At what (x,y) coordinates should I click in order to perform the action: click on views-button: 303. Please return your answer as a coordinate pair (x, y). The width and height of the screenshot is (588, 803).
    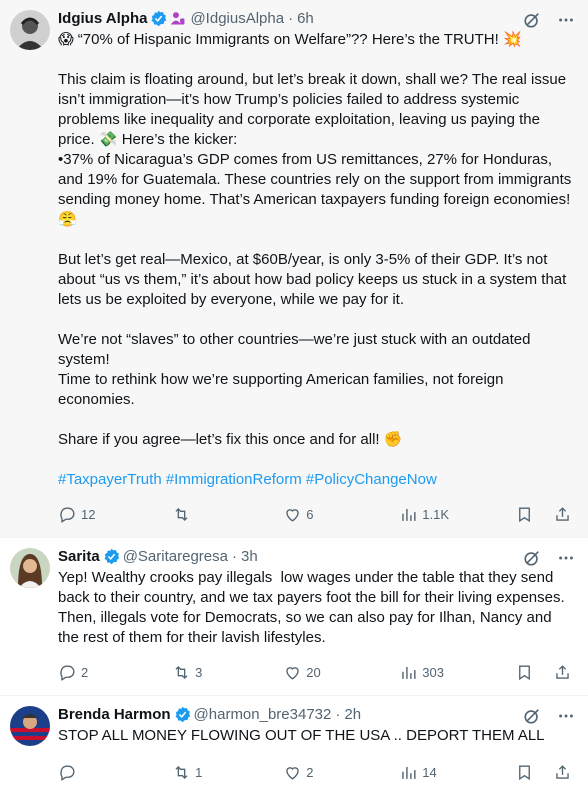
    Looking at the image, I should click on (457, 672).